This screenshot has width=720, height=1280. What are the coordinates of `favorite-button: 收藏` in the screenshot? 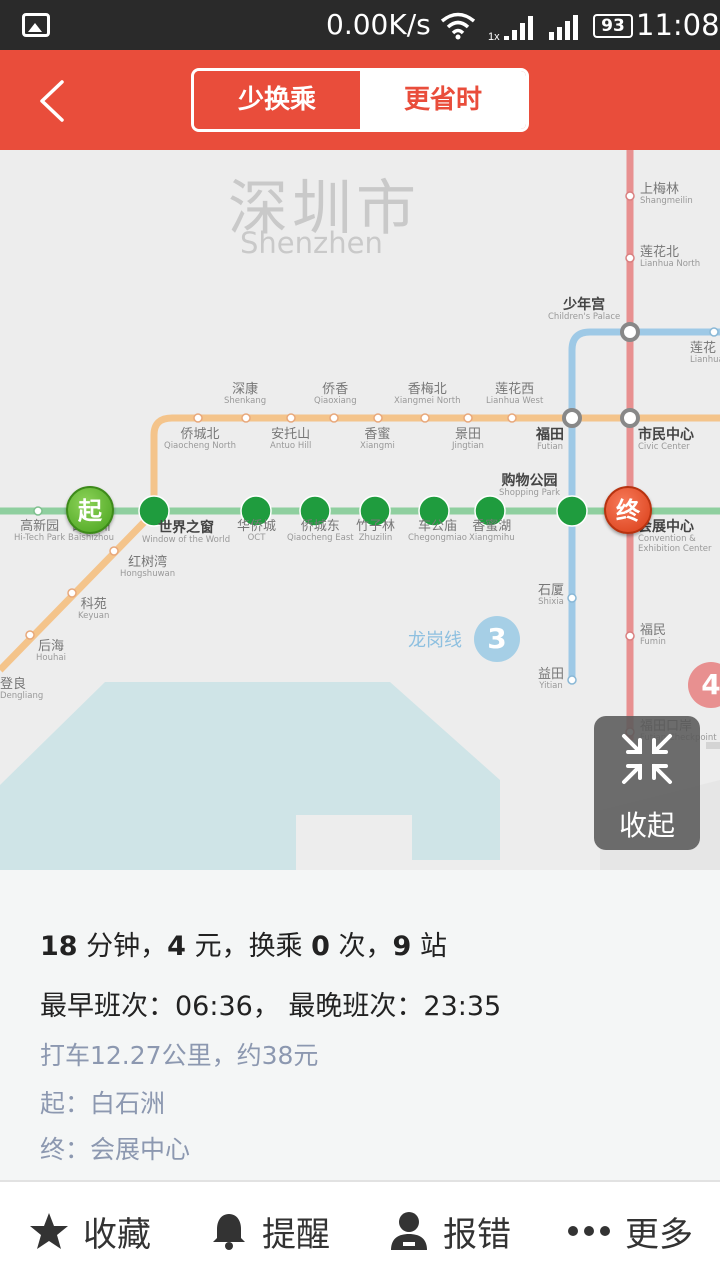 It's located at (90, 1231).